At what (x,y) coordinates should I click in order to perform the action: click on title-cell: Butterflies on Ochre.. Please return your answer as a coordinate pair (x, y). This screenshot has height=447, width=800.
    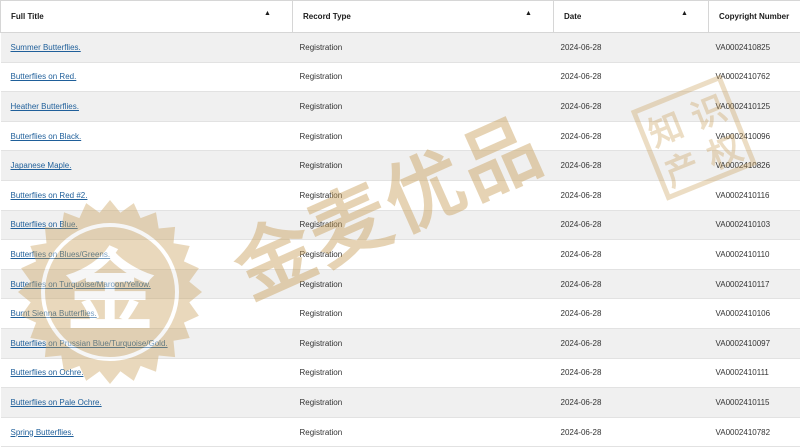
    Looking at the image, I should click on (147, 373).